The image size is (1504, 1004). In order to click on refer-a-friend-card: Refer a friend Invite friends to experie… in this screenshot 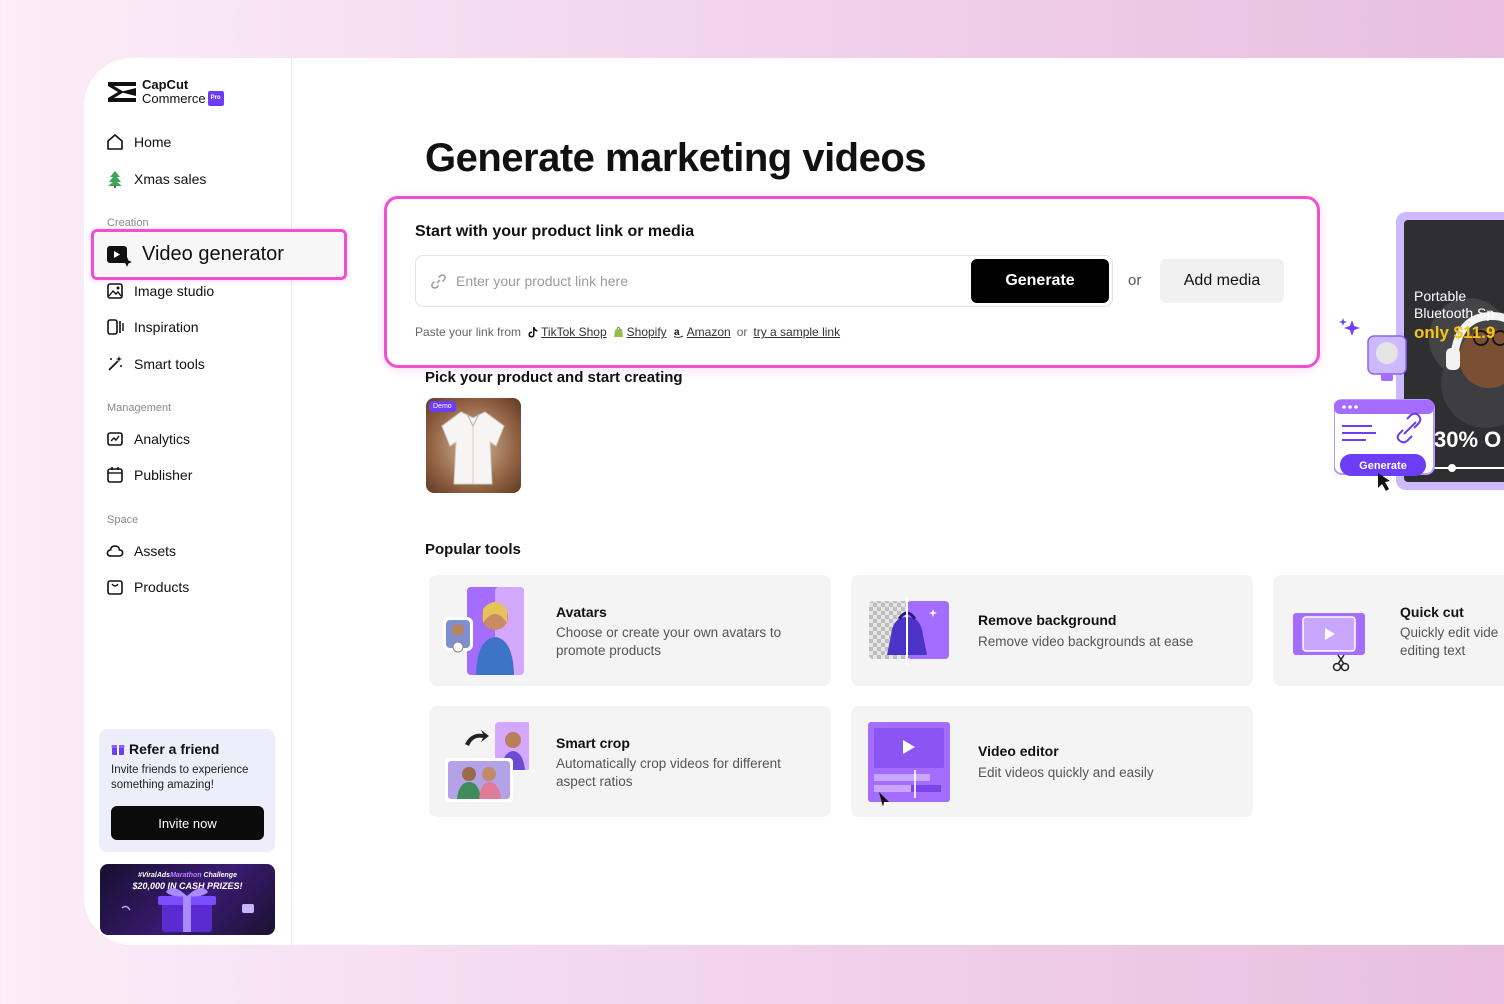, I will do `click(187, 790)`.